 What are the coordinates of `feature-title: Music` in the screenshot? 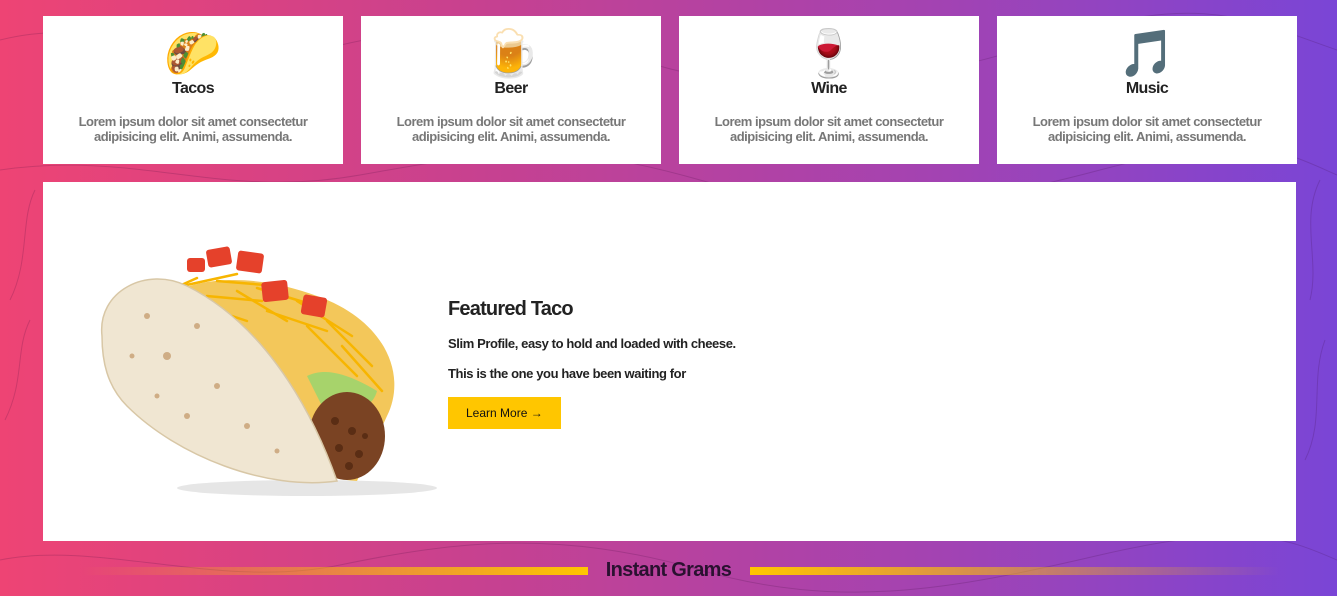 It's located at (1147, 88).